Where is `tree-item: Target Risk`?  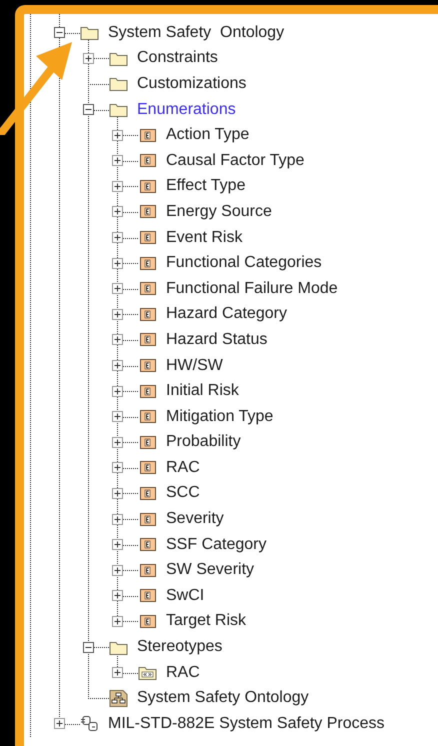
tree-item: Target Risk is located at coordinates (206, 621).